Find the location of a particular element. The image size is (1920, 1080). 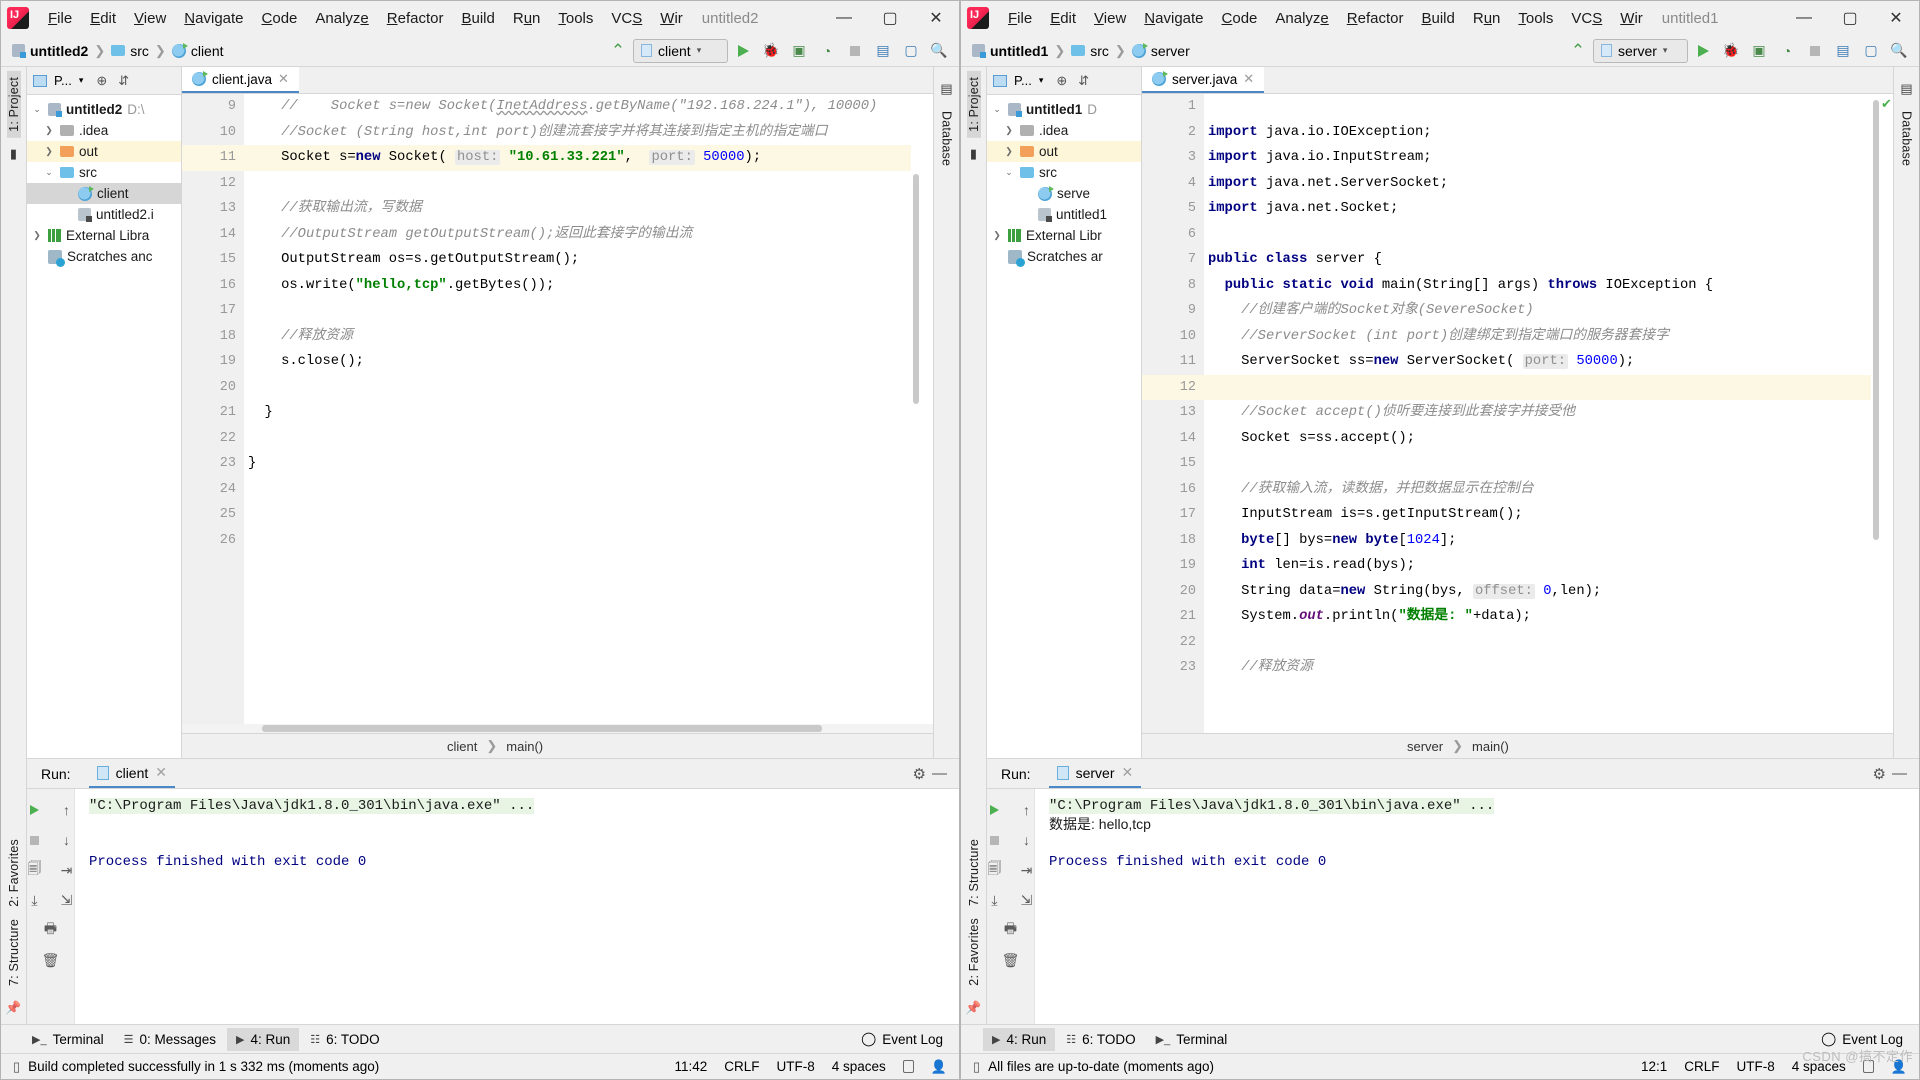

tree-item: ❯ External Libr is located at coordinates (1064, 235).